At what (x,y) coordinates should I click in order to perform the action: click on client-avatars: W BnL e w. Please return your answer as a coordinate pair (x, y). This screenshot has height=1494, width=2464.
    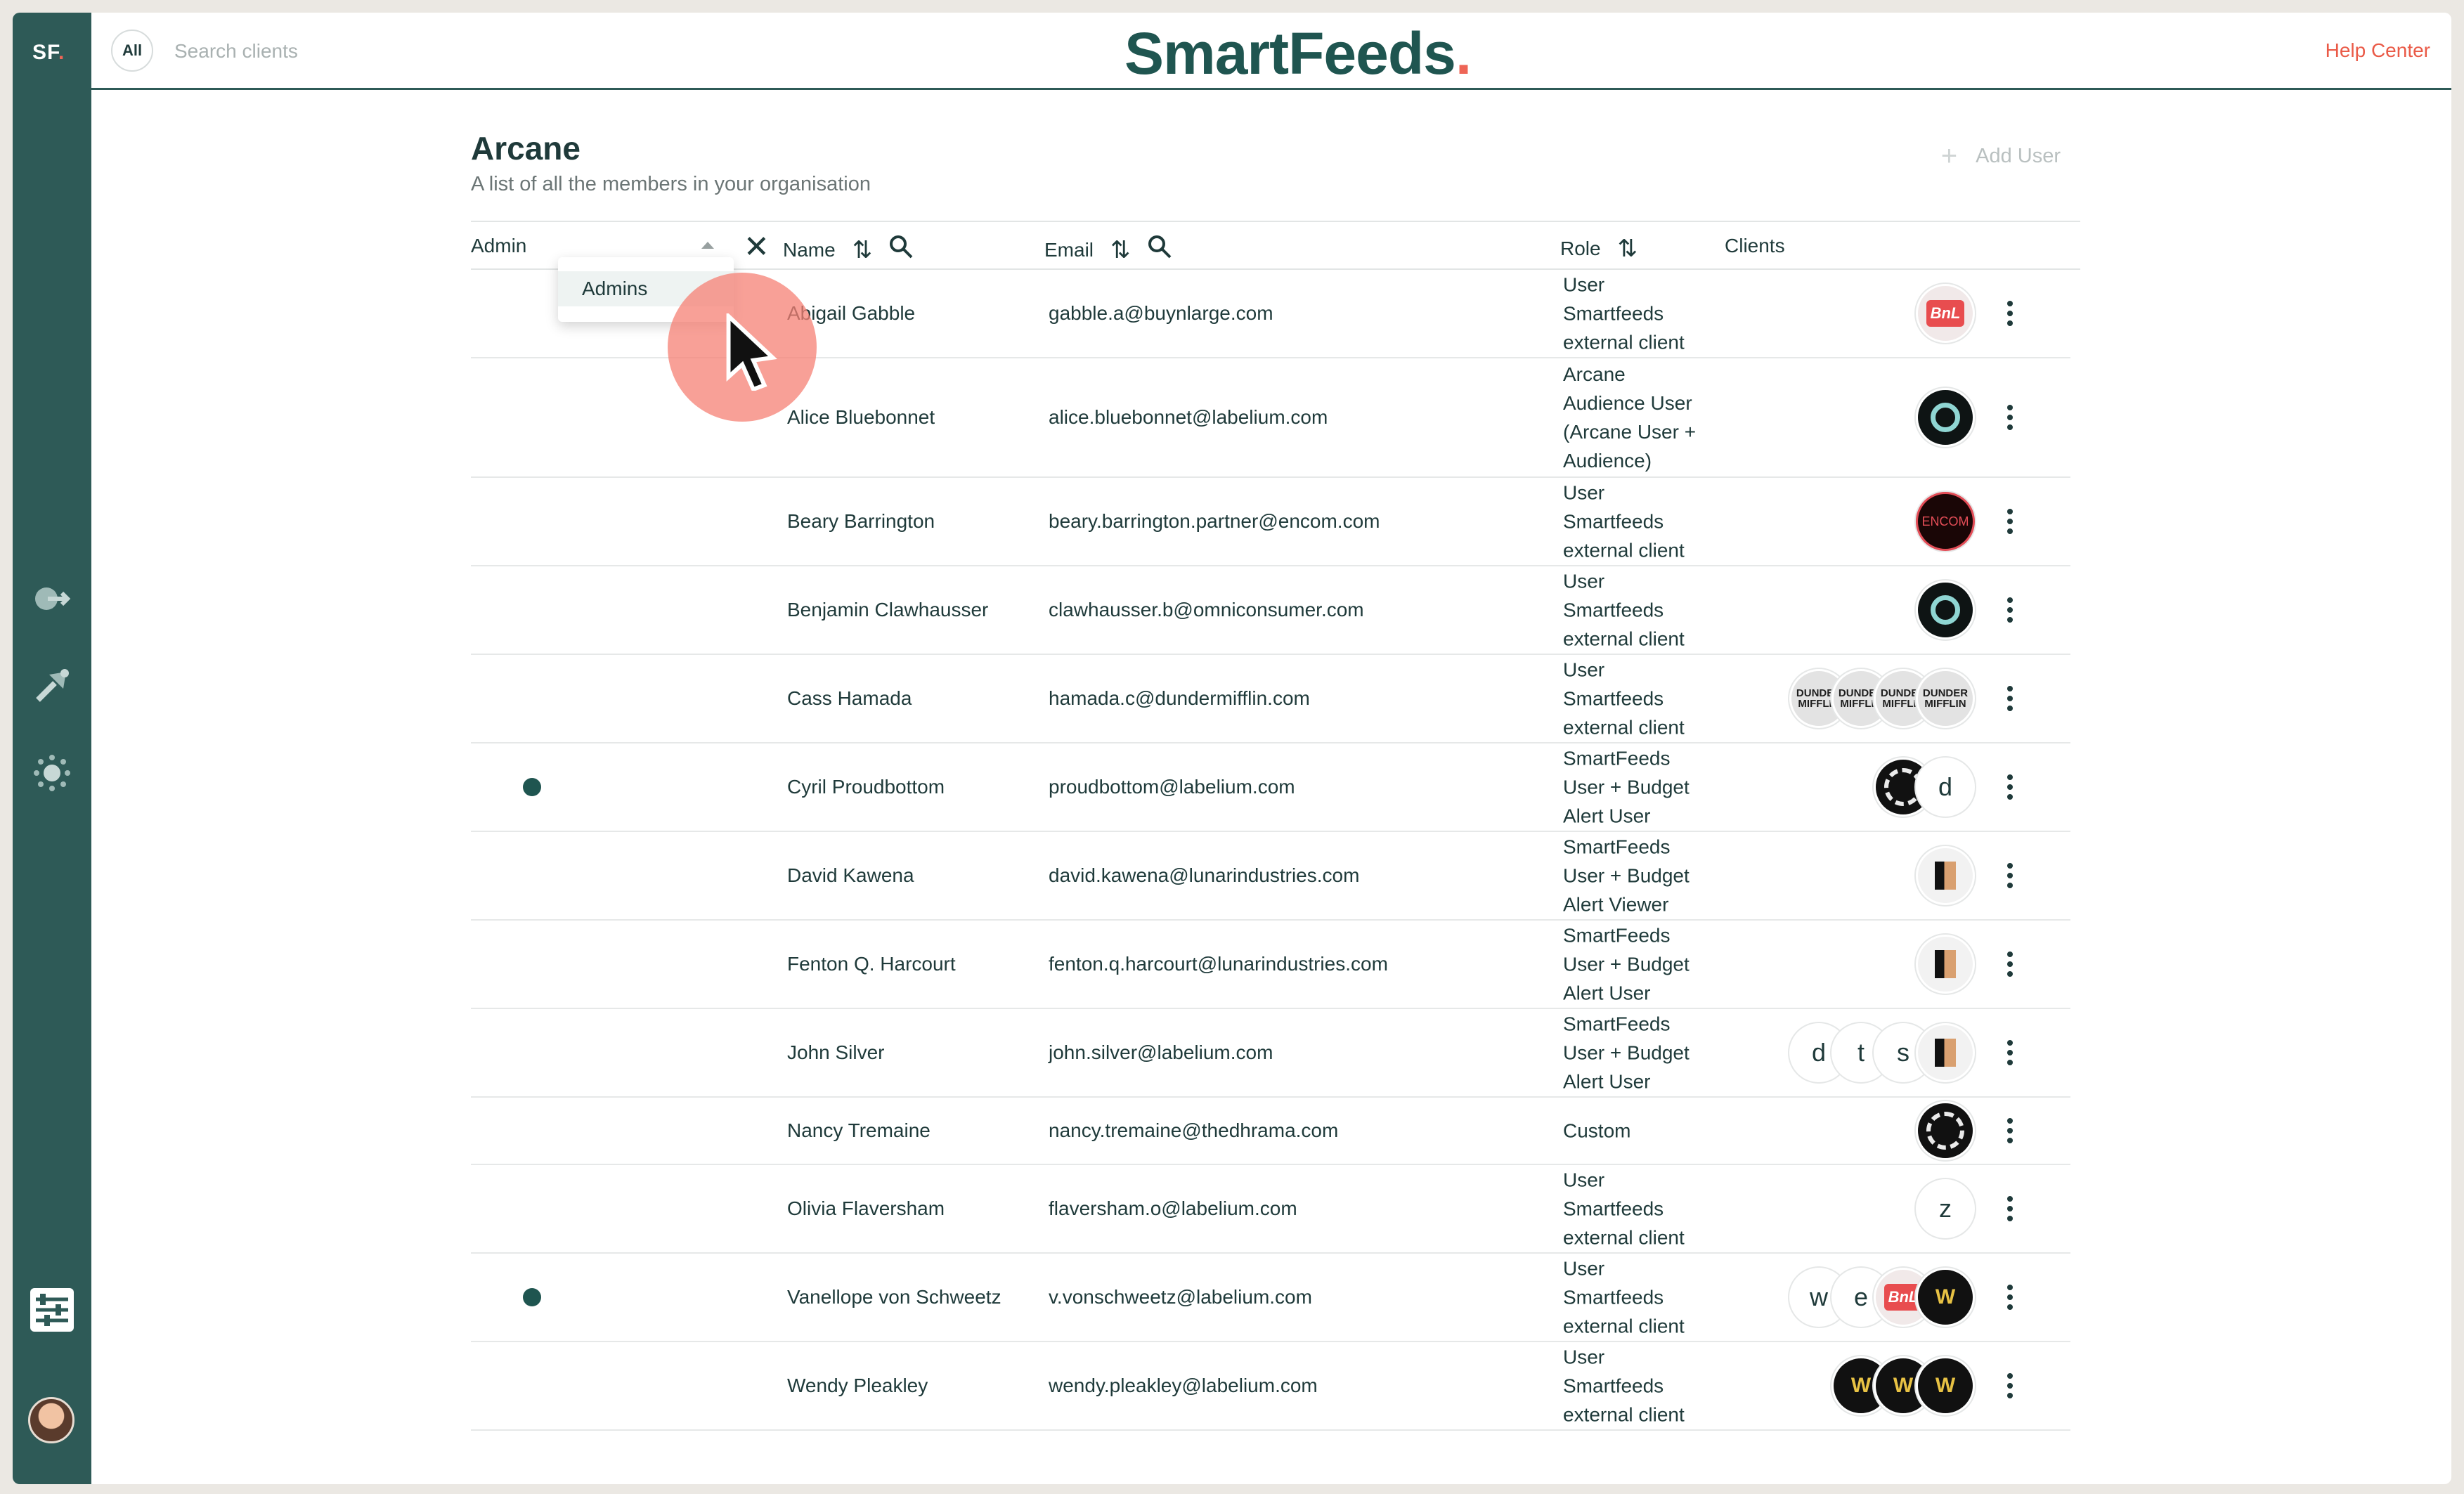
    Looking at the image, I should click on (1882, 1297).